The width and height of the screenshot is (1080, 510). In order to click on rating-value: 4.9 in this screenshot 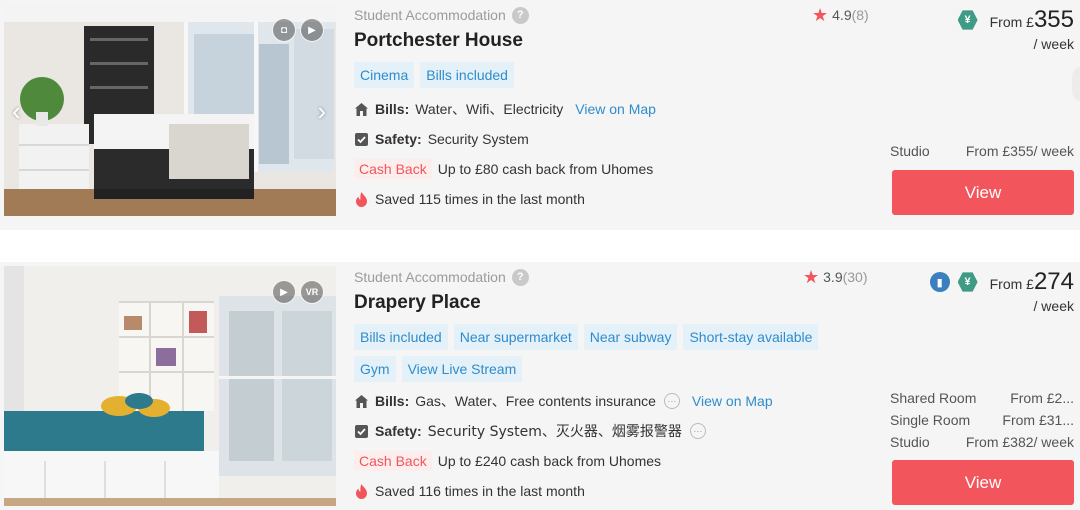, I will do `click(842, 15)`.